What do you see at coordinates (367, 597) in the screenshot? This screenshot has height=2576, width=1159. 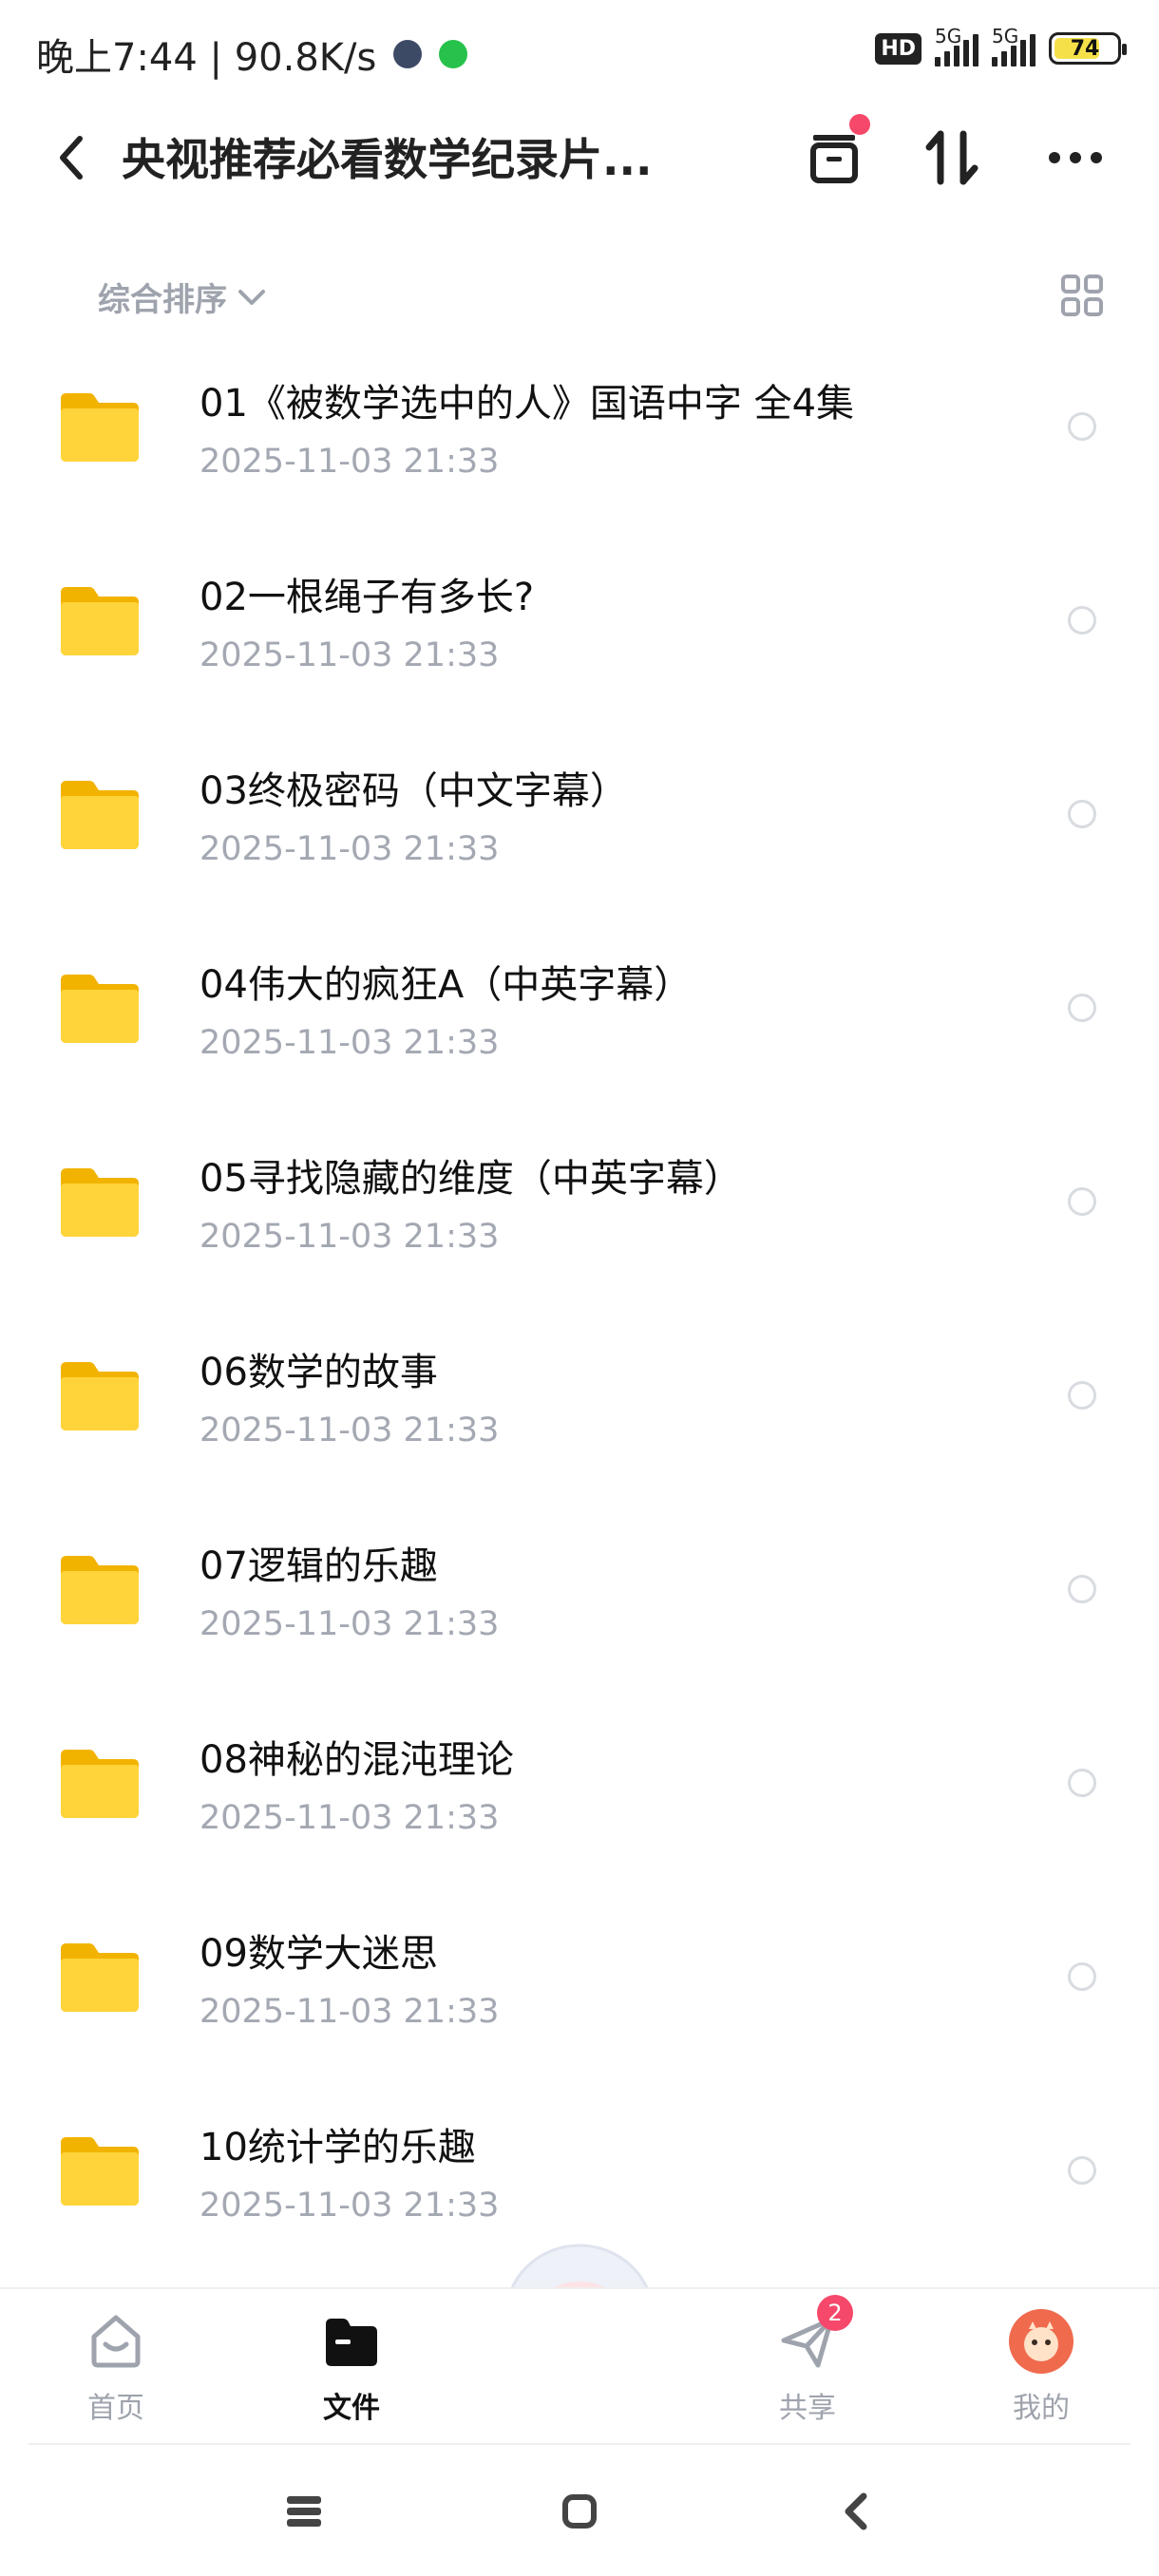 I see `file-name: 02一根绳子有多长?` at bounding box center [367, 597].